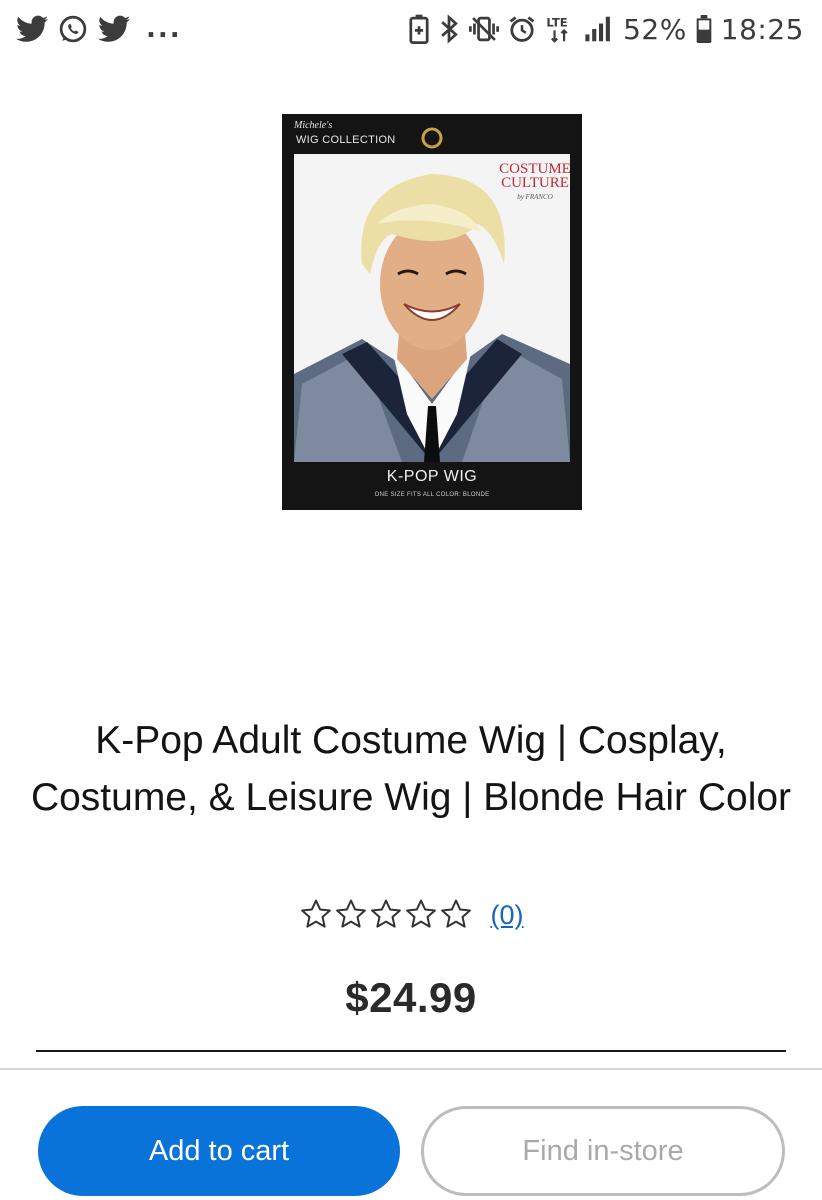 This screenshot has height=1200, width=822. What do you see at coordinates (73, 29) in the screenshot?
I see `whatsapp-icon` at bounding box center [73, 29].